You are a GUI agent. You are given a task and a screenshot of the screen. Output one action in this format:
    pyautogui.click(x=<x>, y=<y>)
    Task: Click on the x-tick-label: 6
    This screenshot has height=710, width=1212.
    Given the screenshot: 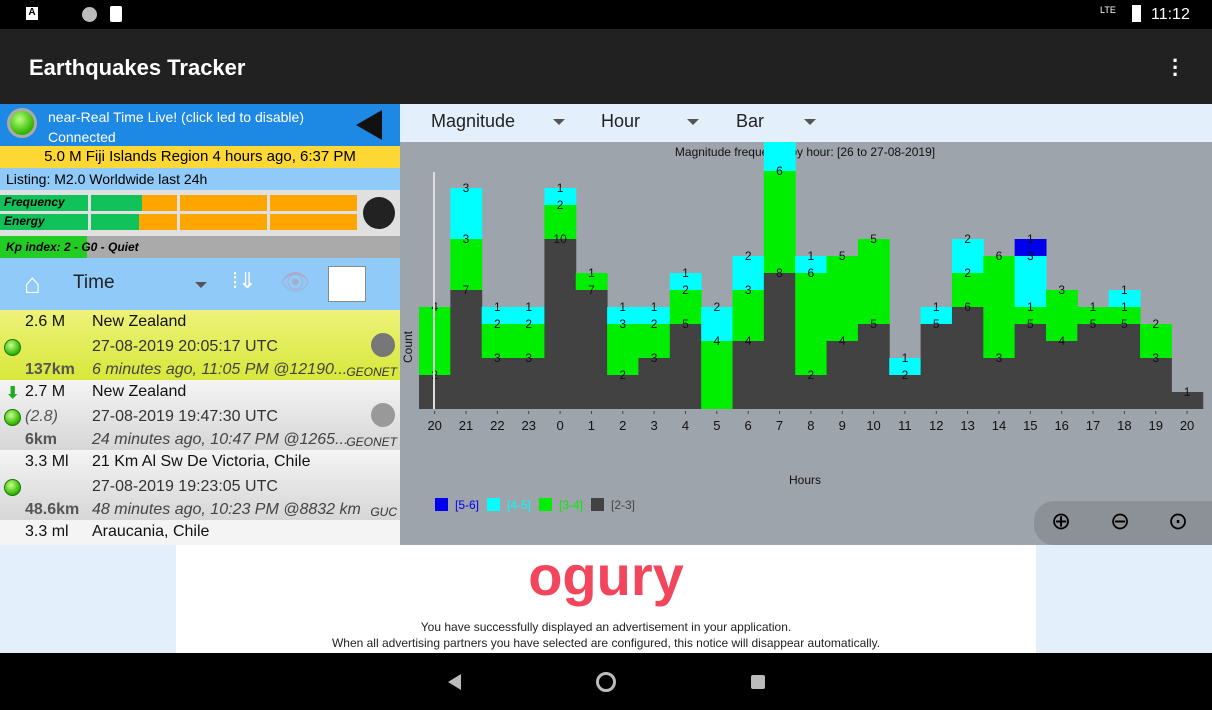 What is the action you would take?
    pyautogui.click(x=748, y=425)
    